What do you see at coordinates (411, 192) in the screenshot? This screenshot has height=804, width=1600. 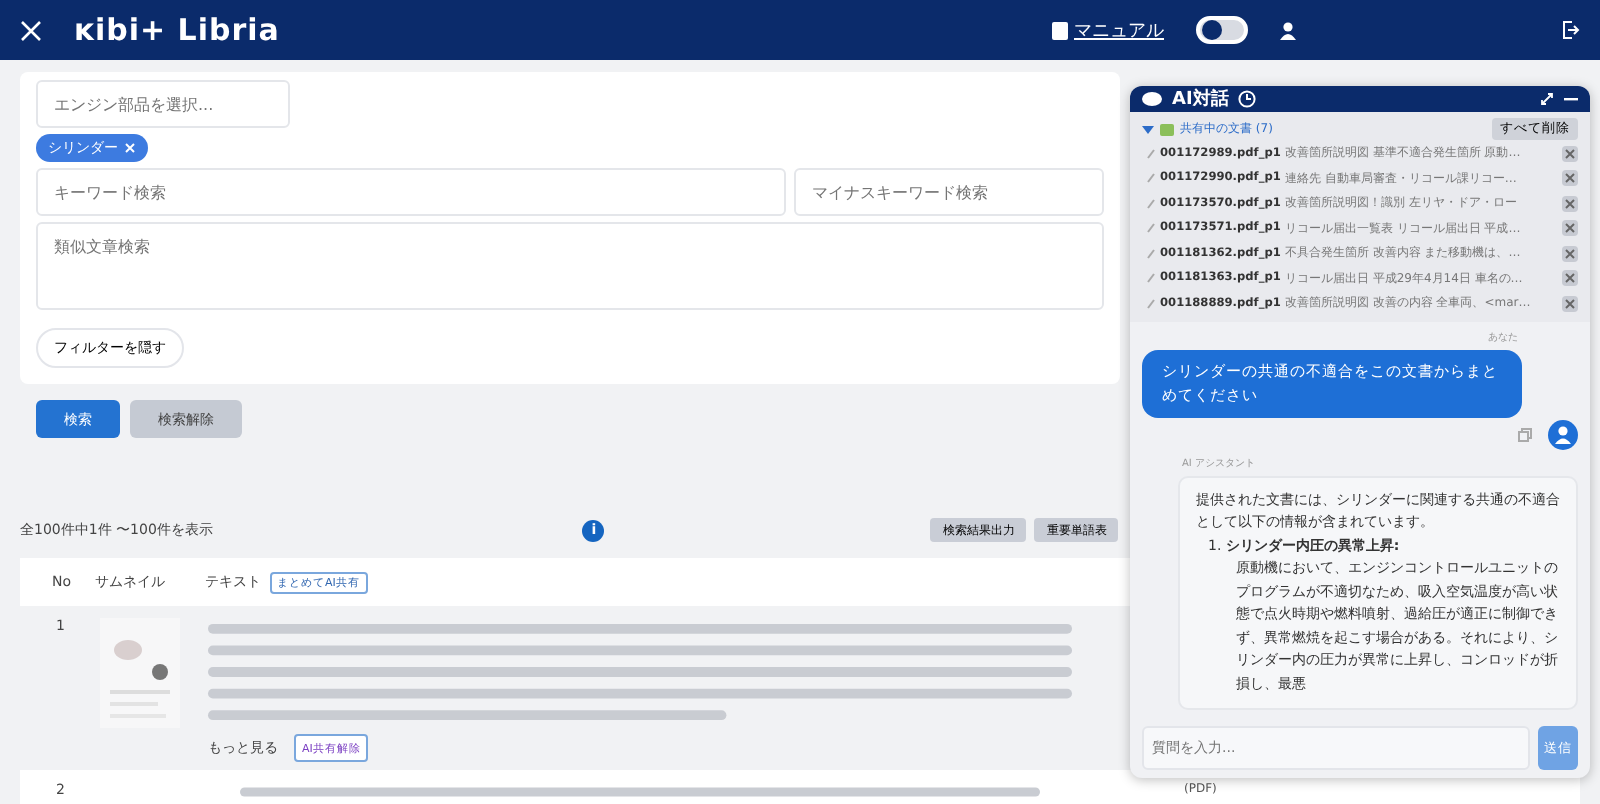 I see `keyword-field: キーワード検索` at bounding box center [411, 192].